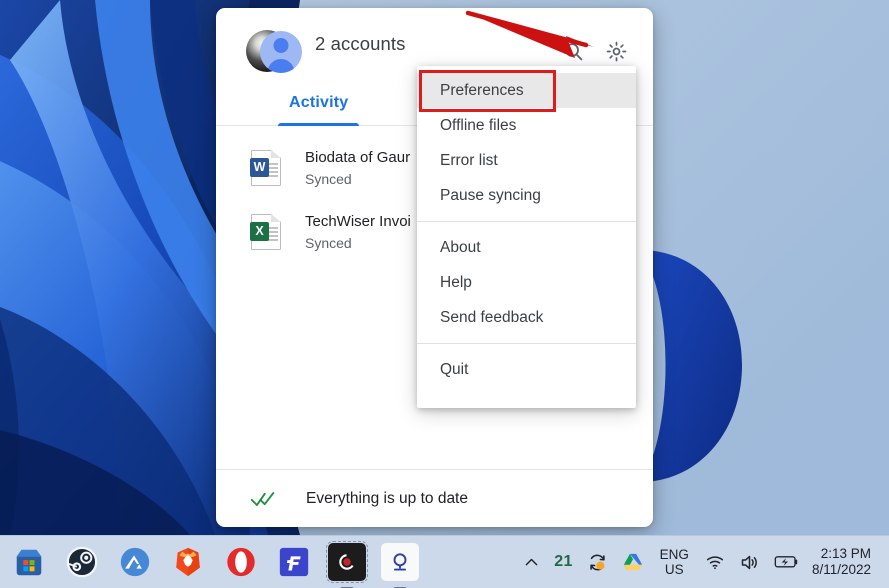 This screenshot has height=588, width=889. I want to click on menu-item-pause-syncing: Pause syncing, so click(526, 195).